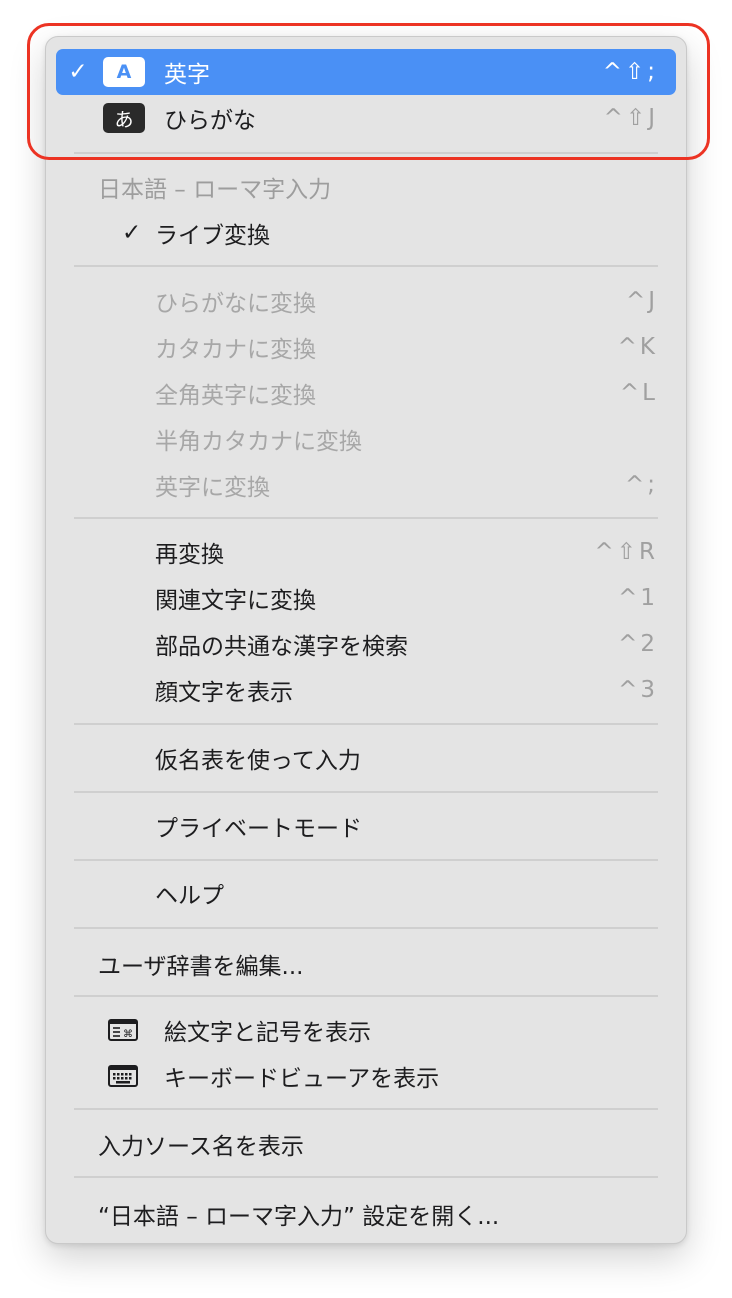 The height and width of the screenshot is (1298, 732). I want to click on menu-item-label: ひらがな, so click(210, 121).